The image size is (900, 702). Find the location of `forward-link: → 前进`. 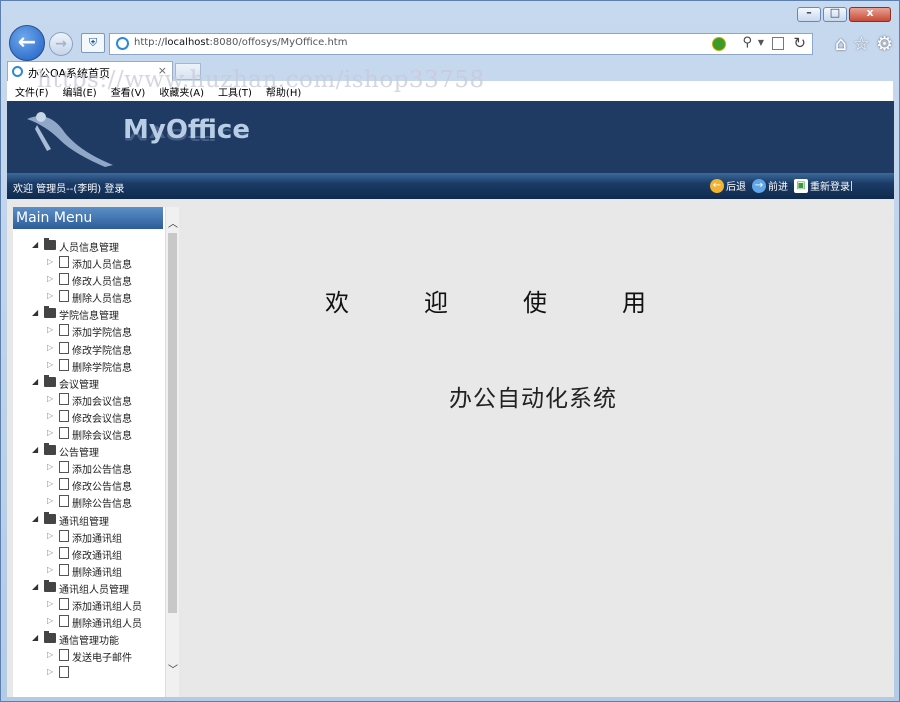

forward-link: → 前进 is located at coordinates (770, 185).